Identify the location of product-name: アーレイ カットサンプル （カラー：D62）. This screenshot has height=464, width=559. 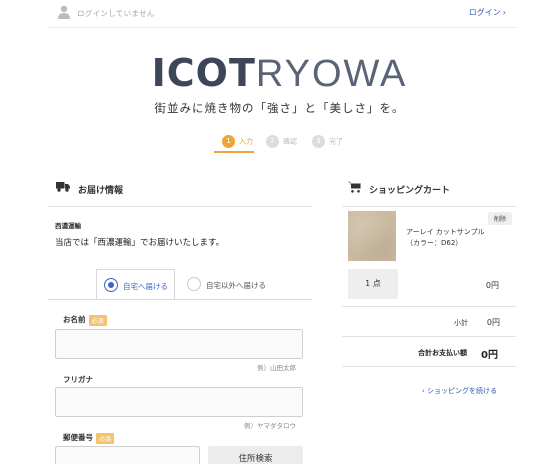
(445, 237).